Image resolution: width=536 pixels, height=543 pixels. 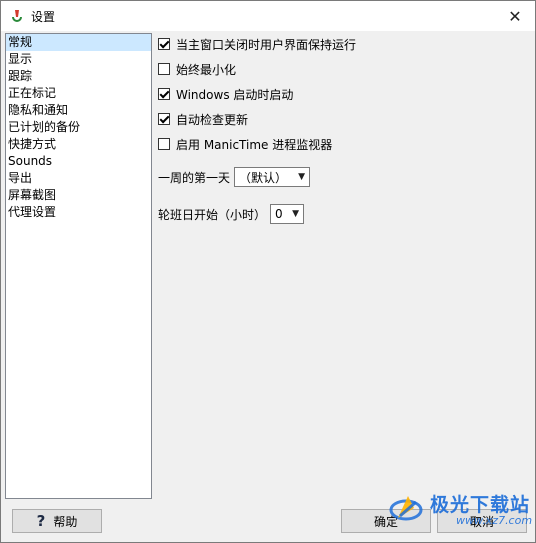 What do you see at coordinates (268, 16) in the screenshot?
I see `title-bar: 设置 ✕` at bounding box center [268, 16].